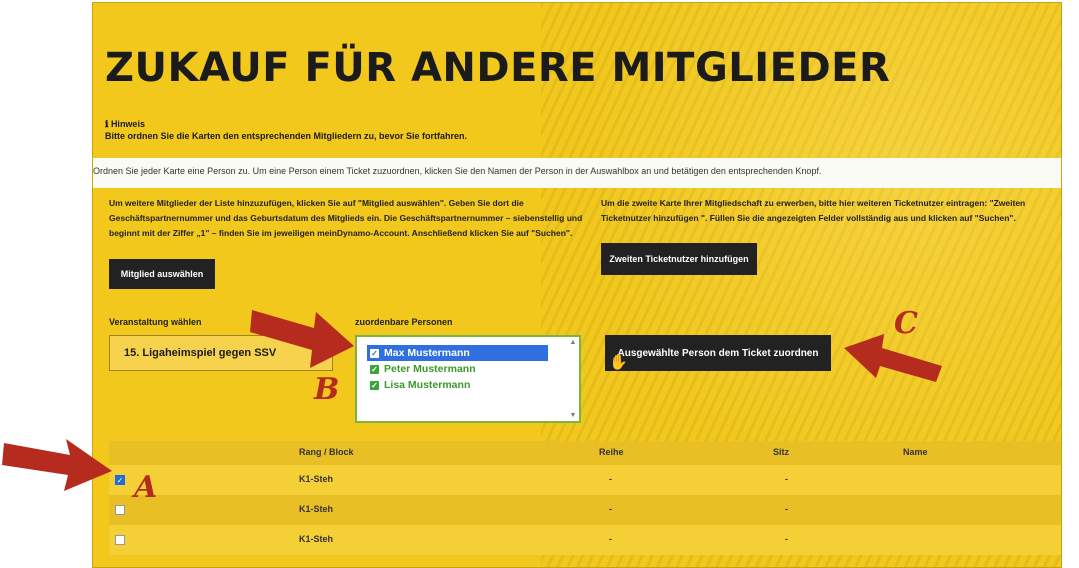 This screenshot has width=1079, height=568. Describe the element at coordinates (146, 487) in the screenshot. I see `annotation-a: A` at that location.